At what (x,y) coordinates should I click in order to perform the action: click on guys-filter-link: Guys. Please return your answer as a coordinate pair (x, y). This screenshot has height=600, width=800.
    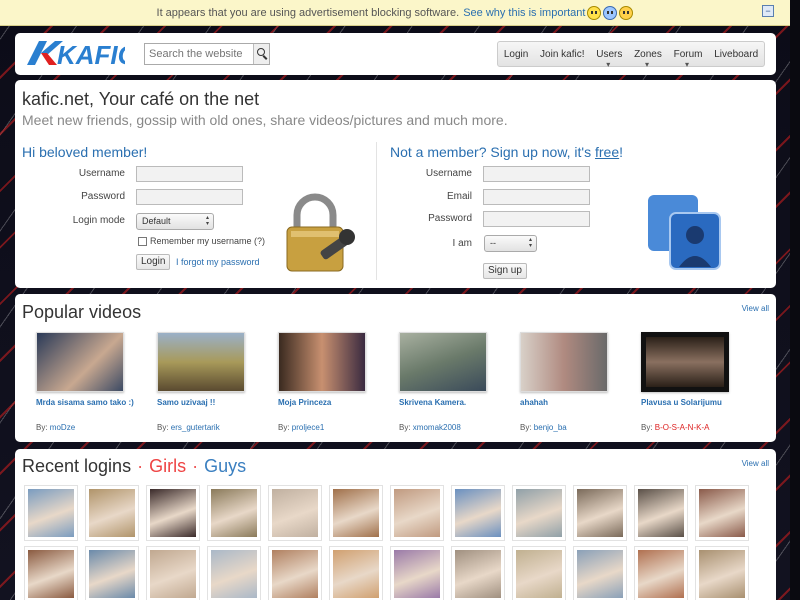
    Looking at the image, I should click on (225, 466).